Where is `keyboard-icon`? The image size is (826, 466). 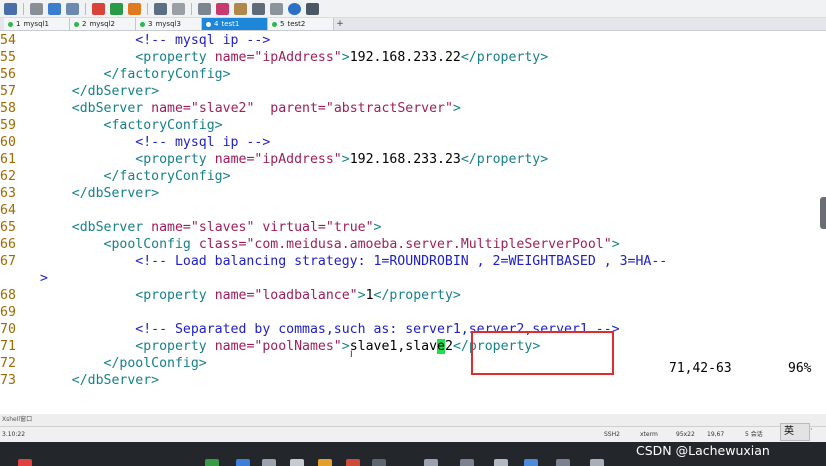 keyboard-icon is located at coordinates (204, 8).